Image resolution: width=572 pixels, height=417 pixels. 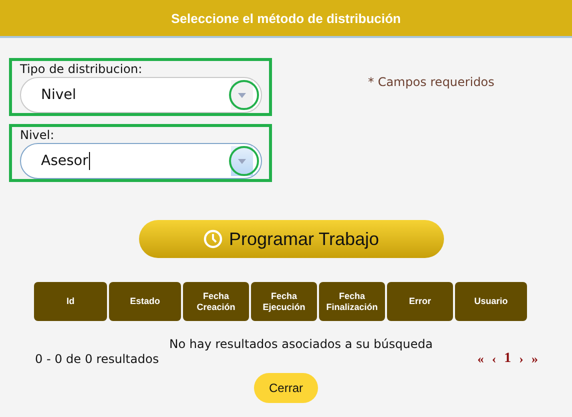 I want to click on schedule-button: Programar Trabajo, so click(x=291, y=239).